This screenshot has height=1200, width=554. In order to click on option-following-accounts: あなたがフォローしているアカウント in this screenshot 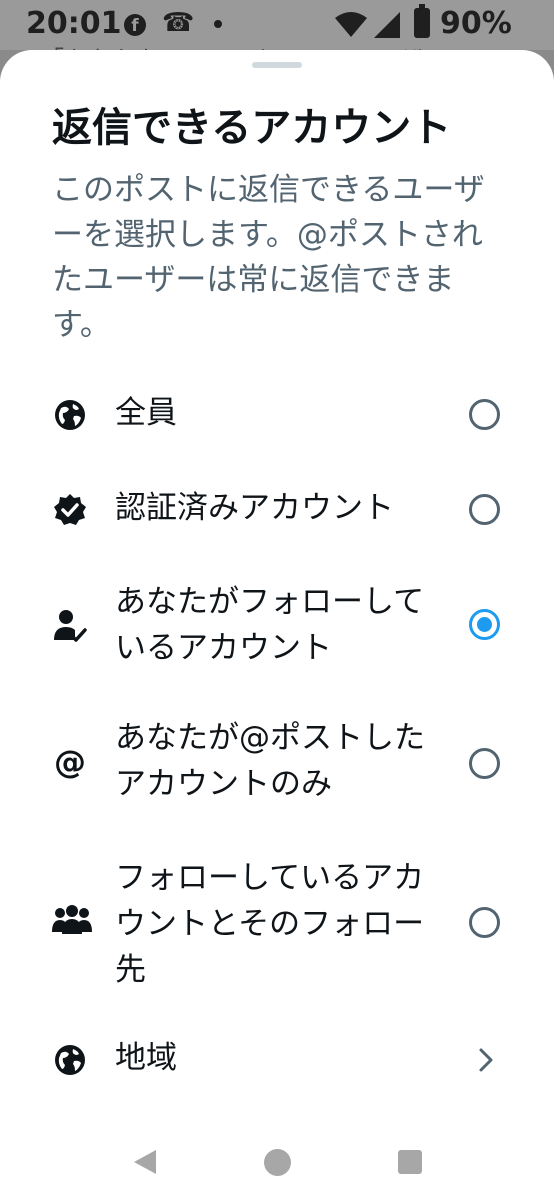, I will do `click(277, 625)`.